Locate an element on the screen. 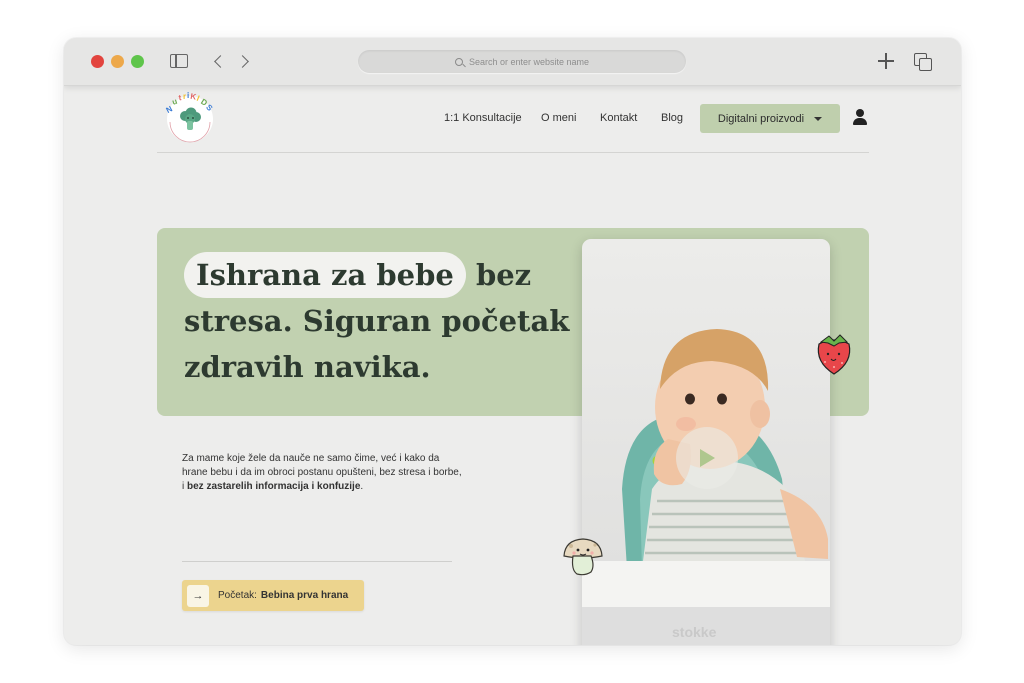 The height and width of the screenshot is (683, 1024). browser-toolbar: Search or enter website name is located at coordinates (512, 62).